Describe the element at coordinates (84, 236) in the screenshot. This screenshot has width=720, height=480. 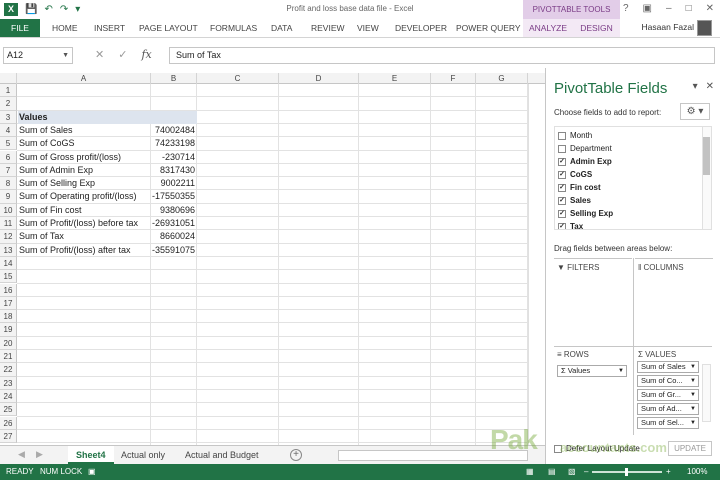
I see `pivot-row-label: Sum of Tax` at that location.